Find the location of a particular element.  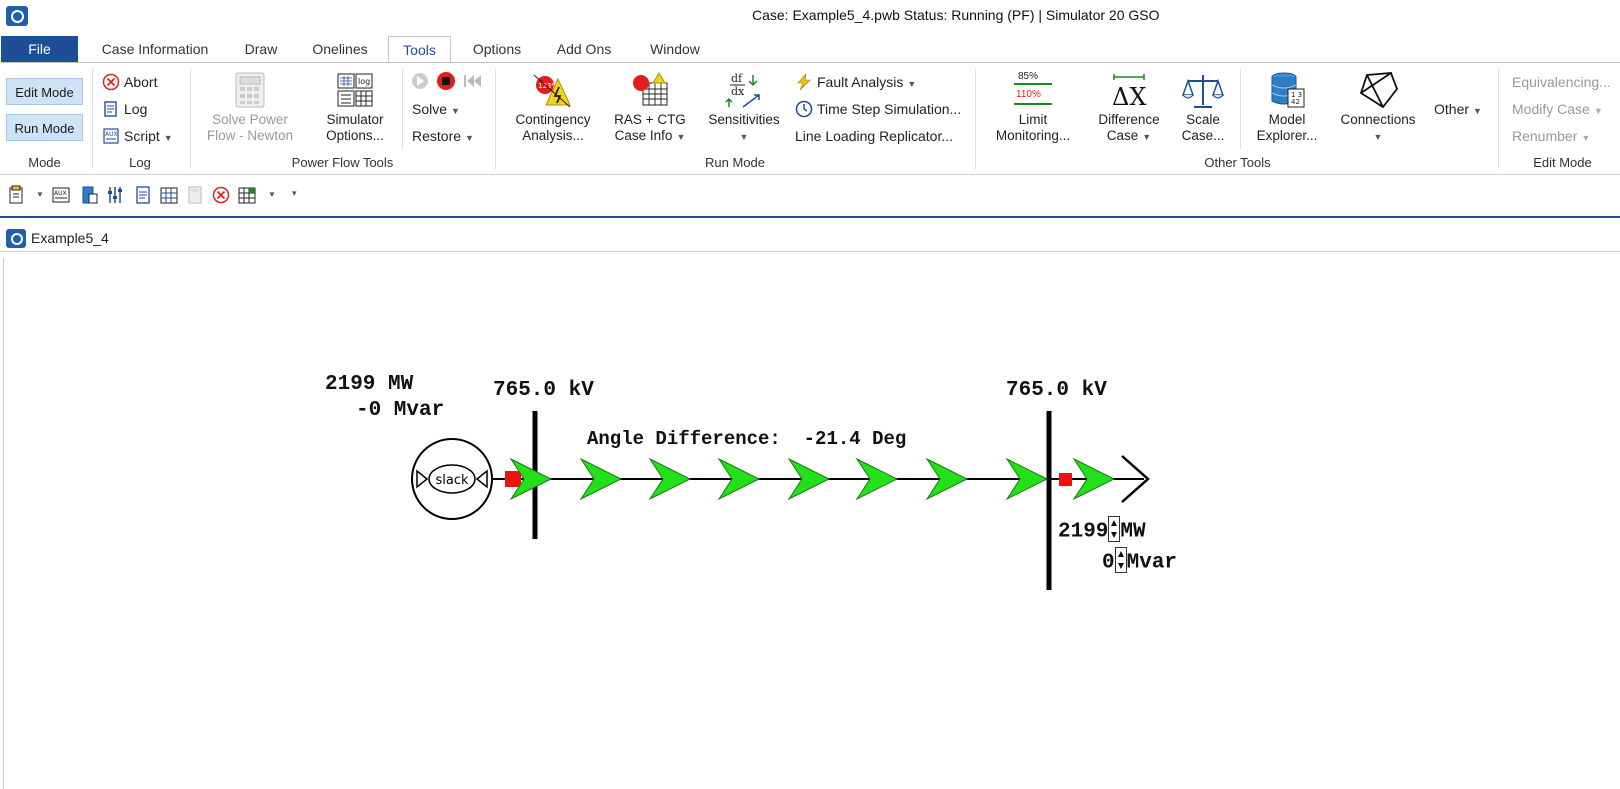

script-icon: AUX is located at coordinates (111, 136).